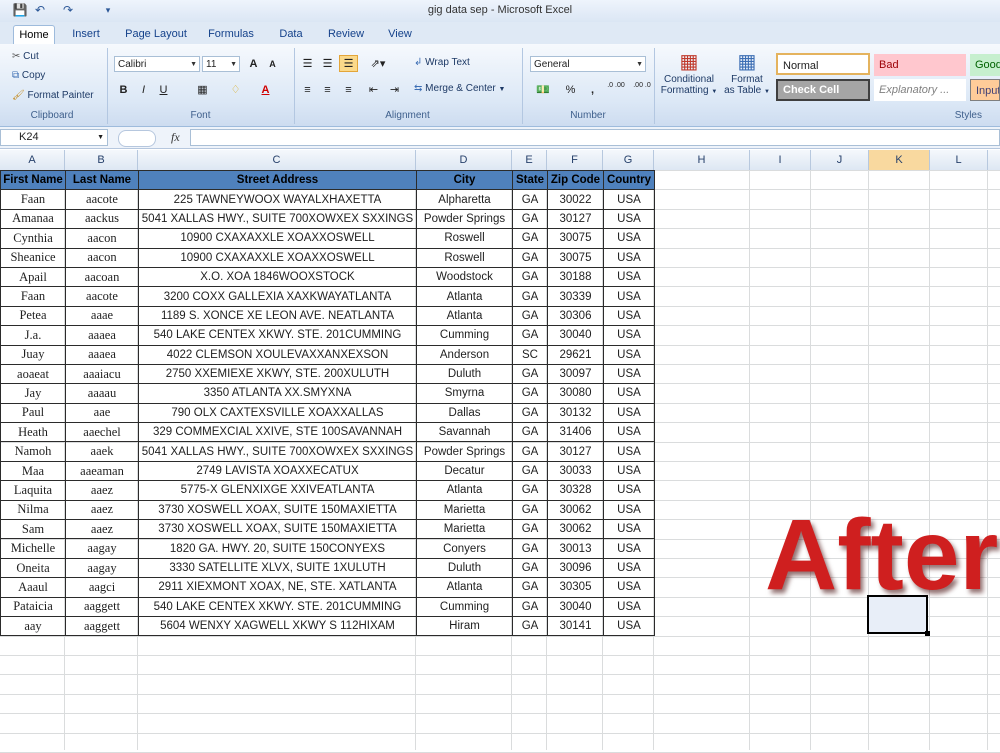  What do you see at coordinates (459, 88) in the screenshot?
I see `merge-center-button: ⇆ Merge & Center ▼` at bounding box center [459, 88].